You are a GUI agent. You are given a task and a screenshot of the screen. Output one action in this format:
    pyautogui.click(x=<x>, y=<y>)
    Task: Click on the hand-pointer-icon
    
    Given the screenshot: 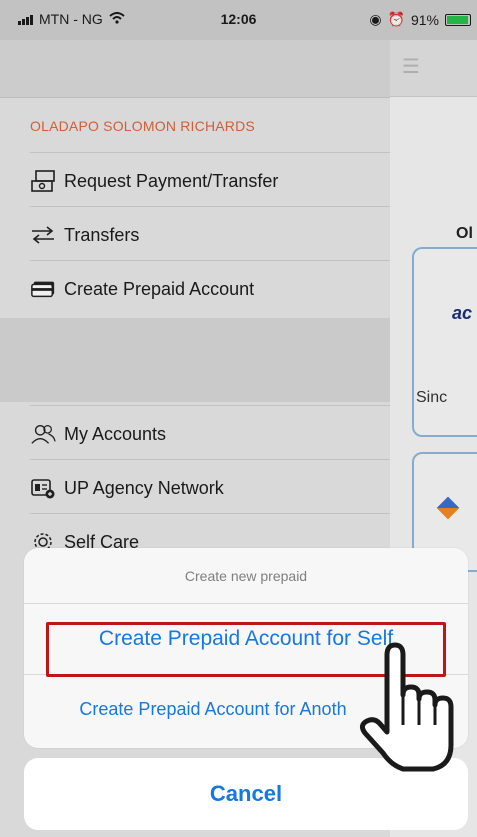 What is the action you would take?
    pyautogui.click(x=407, y=707)
    